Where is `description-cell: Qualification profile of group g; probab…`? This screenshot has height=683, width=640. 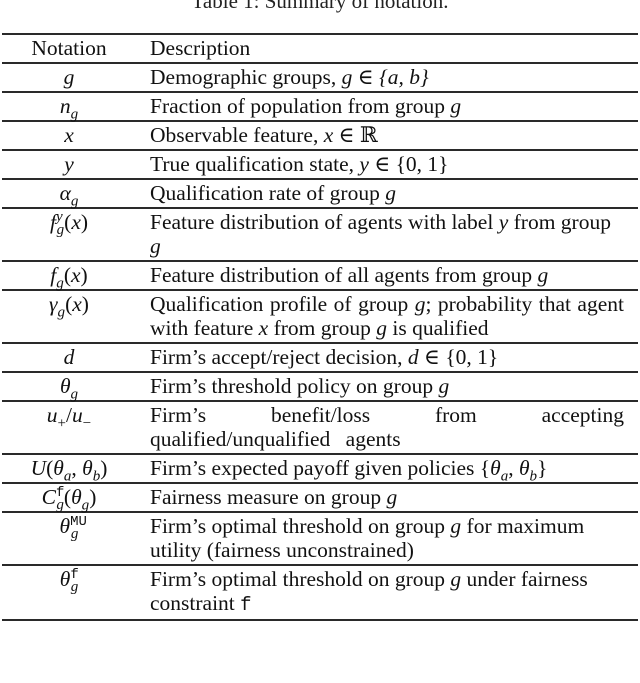
description-cell: Qualification profile of group g; probab… is located at coordinates (387, 316).